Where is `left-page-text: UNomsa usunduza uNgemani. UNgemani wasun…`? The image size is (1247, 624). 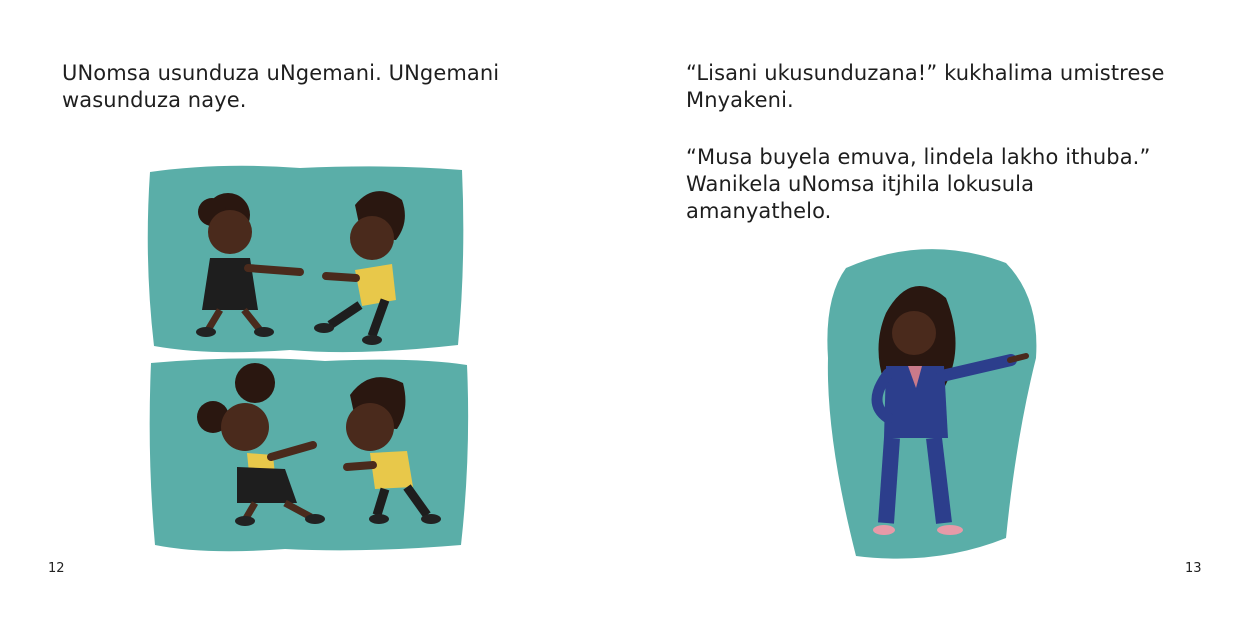
left-page-text: UNomsa usunduza uNgemani. UNgemani wasun… is located at coordinates (280, 87).